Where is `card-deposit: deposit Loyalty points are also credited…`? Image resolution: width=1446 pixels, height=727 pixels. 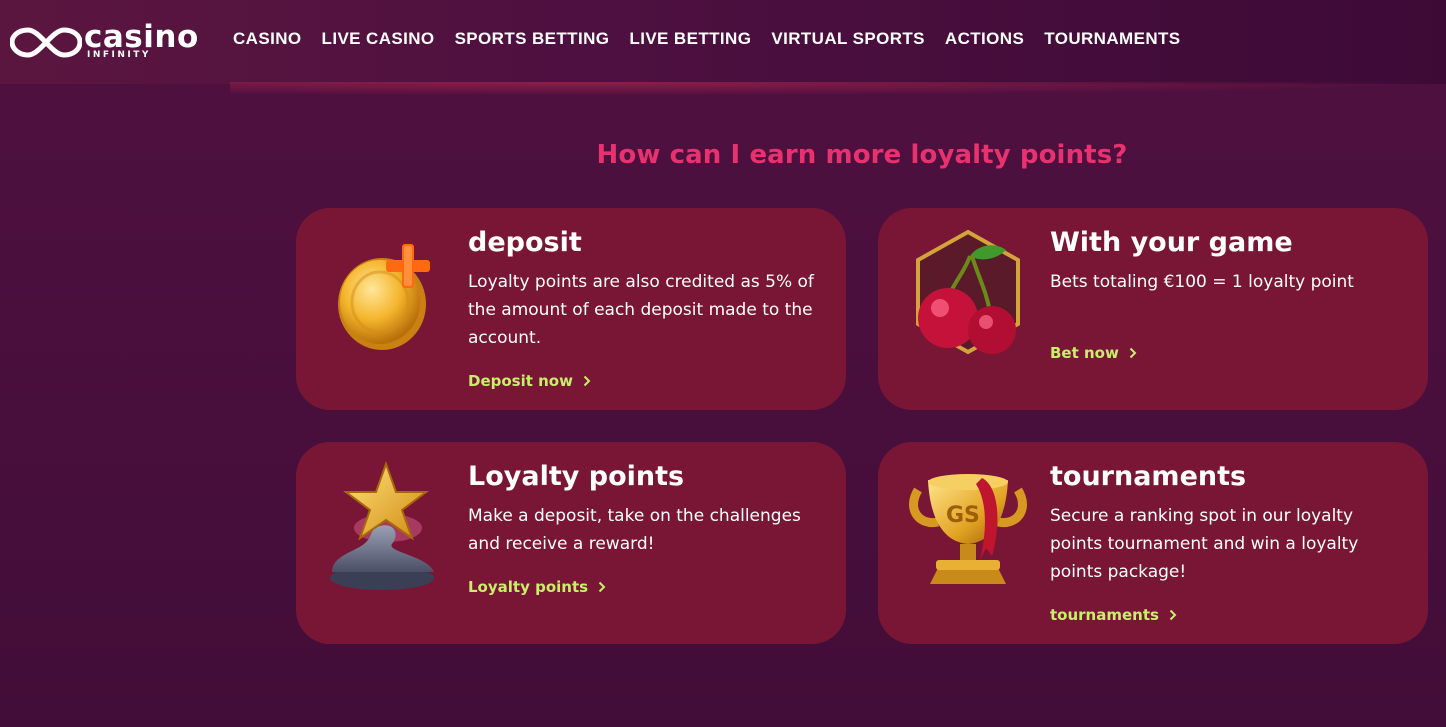
card-deposit: deposit Loyalty points are also credited… is located at coordinates (571, 309).